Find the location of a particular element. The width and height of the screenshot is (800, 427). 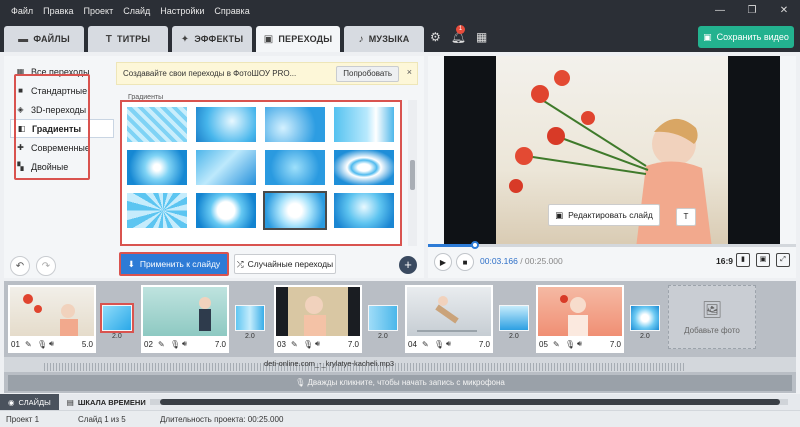

slide-duration: 7.0 is located at coordinates (484, 344).